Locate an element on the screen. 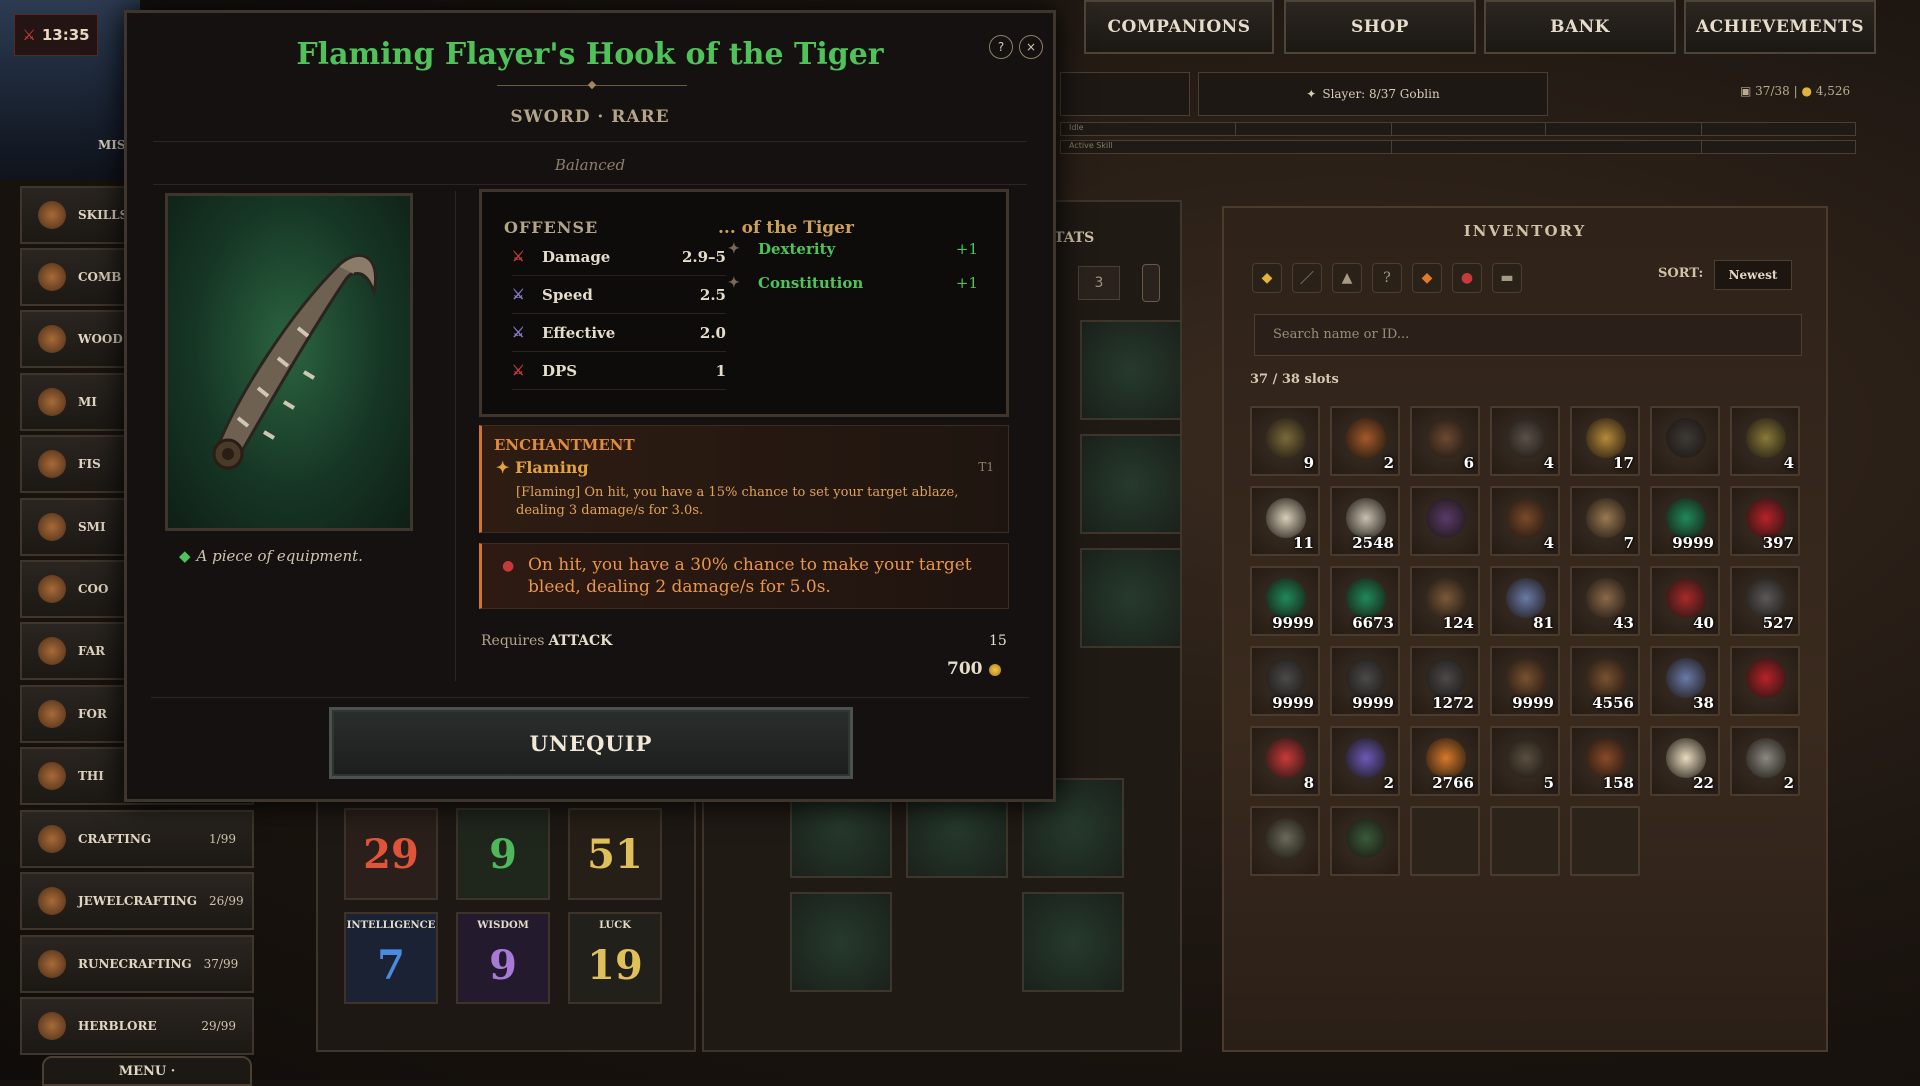 This screenshot has height=1086, width=1920. unequip-button: UNEQUIP is located at coordinates (591, 743).